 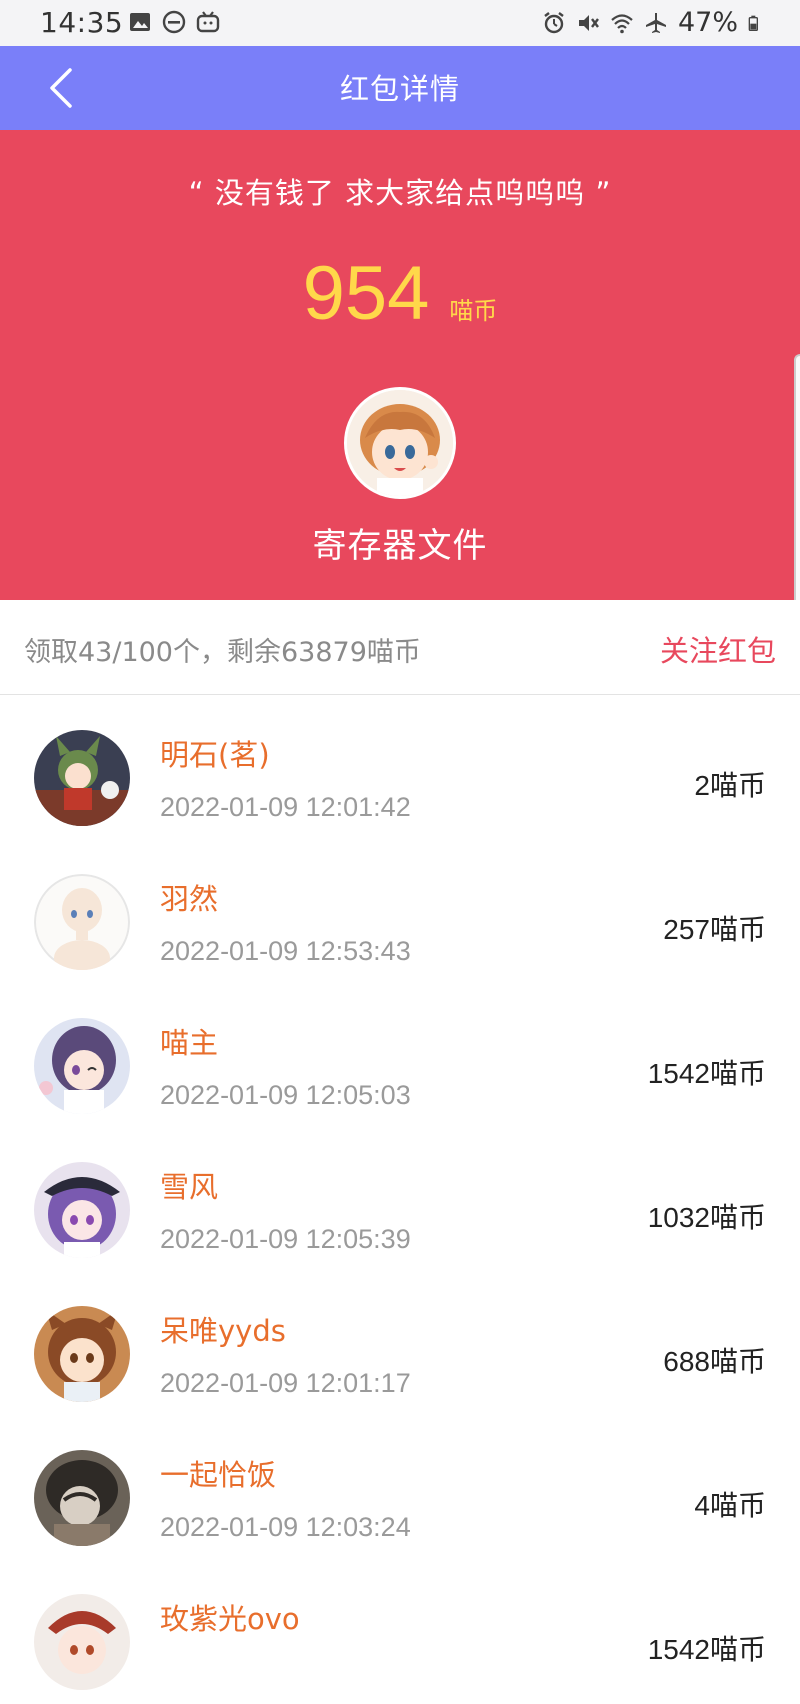 What do you see at coordinates (655, 22) in the screenshot?
I see `airplane-icon` at bounding box center [655, 22].